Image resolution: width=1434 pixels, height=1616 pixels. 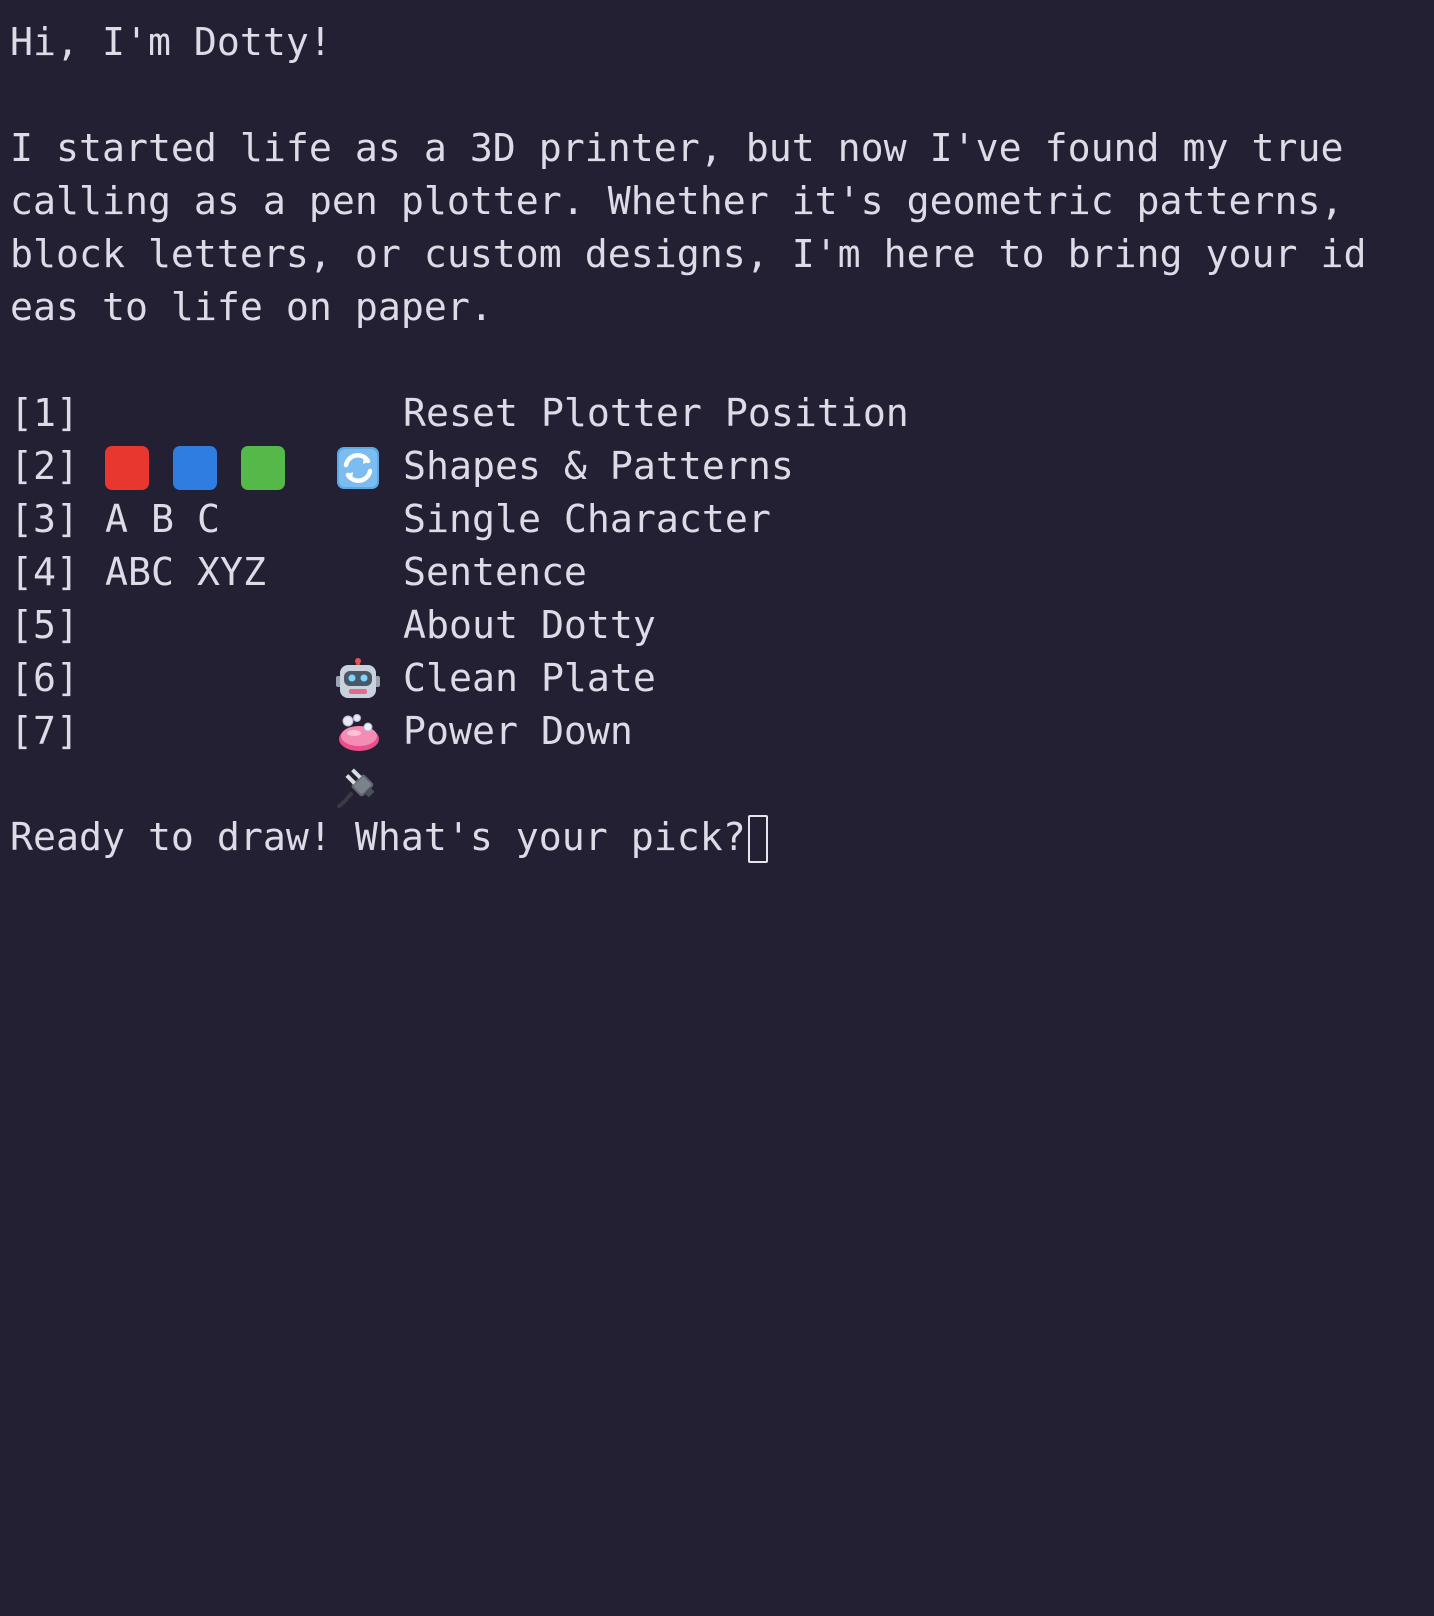 What do you see at coordinates (44, 467) in the screenshot?
I see `menu-key: [2]` at bounding box center [44, 467].